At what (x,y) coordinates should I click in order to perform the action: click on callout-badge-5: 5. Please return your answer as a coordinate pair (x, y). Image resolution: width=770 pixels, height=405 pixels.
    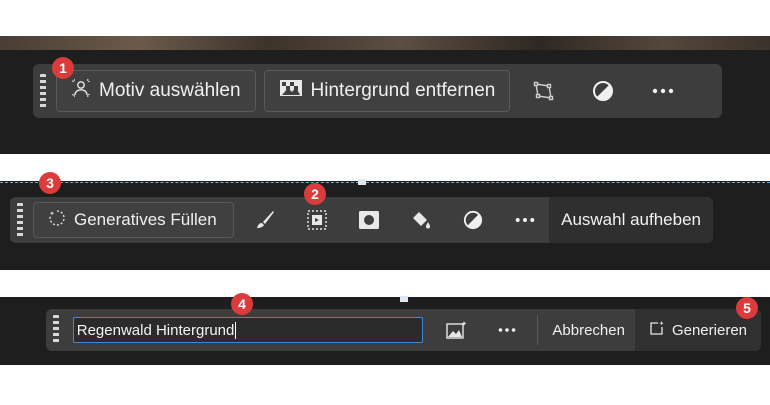
    Looking at the image, I should click on (747, 308).